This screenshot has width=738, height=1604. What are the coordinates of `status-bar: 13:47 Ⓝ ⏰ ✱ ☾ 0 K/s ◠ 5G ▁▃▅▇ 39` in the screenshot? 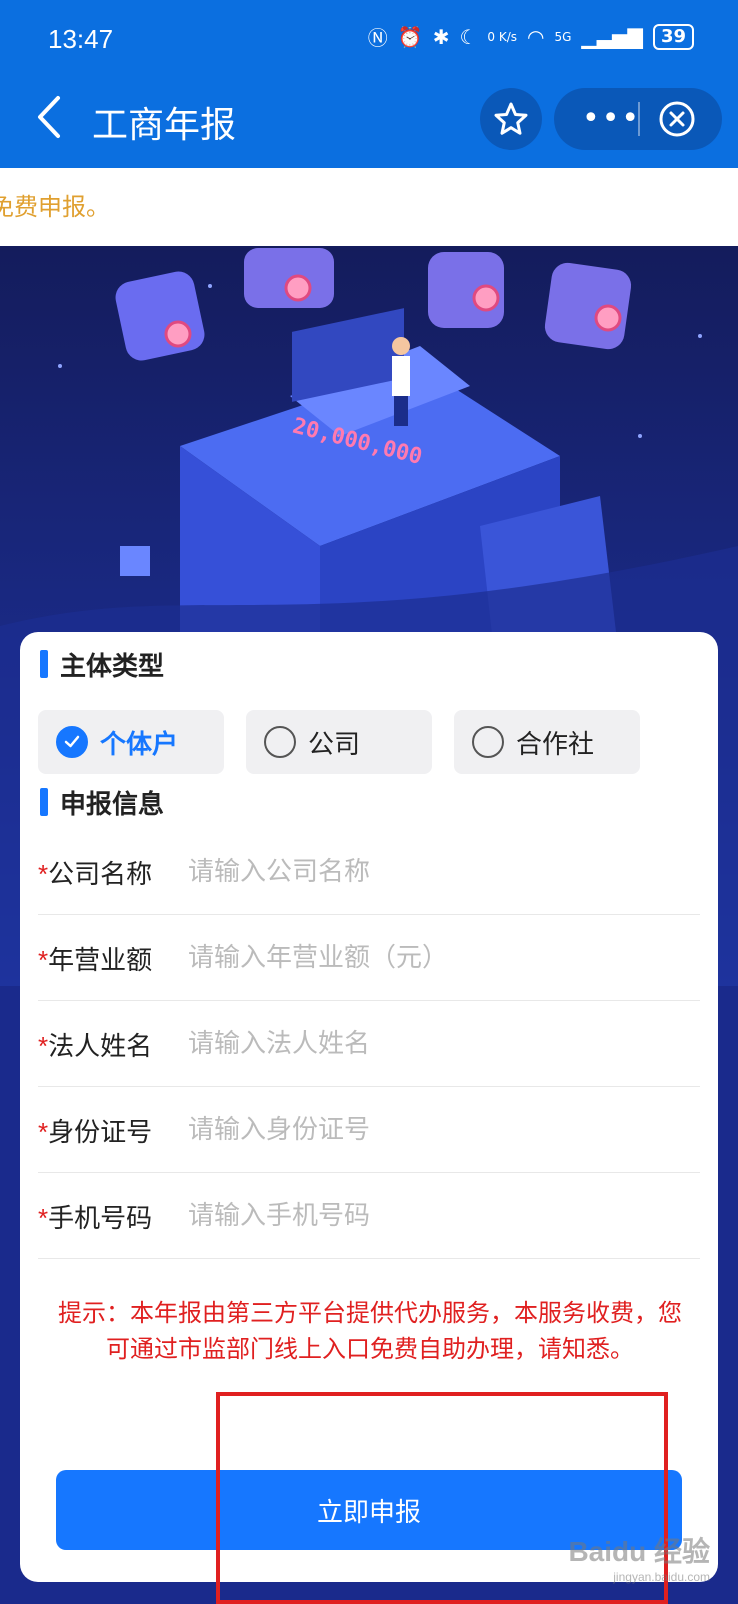 It's located at (369, 35).